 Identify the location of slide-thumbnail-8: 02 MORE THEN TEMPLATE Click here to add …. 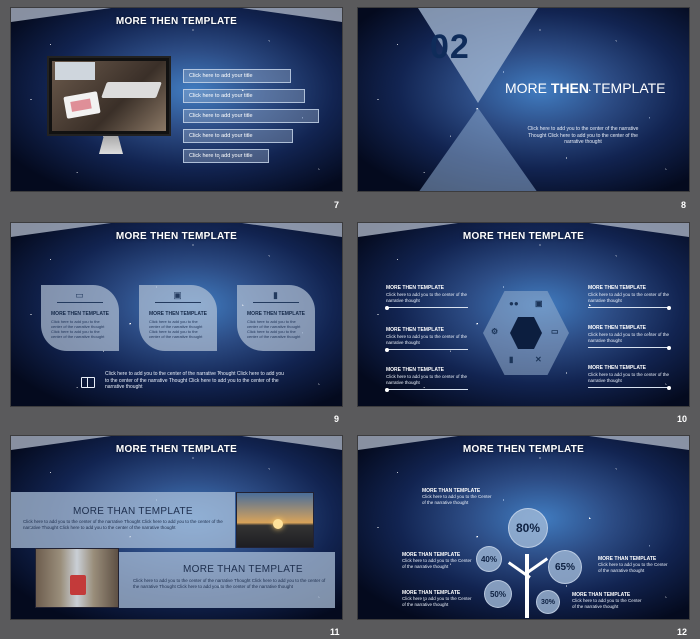
(523, 99).